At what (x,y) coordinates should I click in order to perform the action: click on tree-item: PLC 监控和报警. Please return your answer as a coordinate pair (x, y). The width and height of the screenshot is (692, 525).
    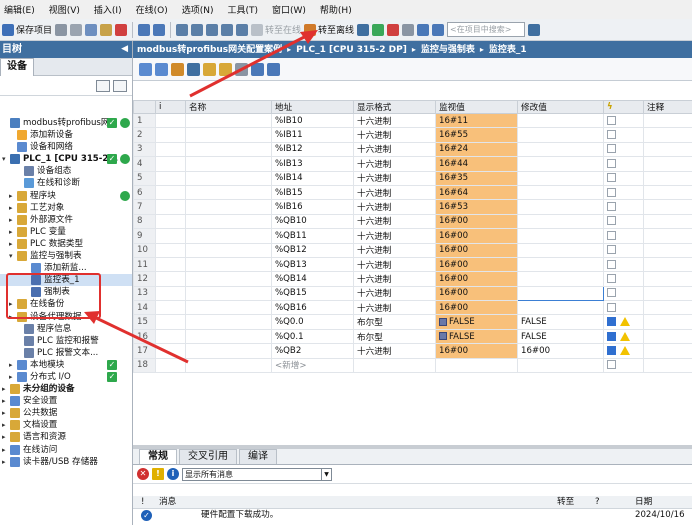
    Looking at the image, I should click on (66, 341).